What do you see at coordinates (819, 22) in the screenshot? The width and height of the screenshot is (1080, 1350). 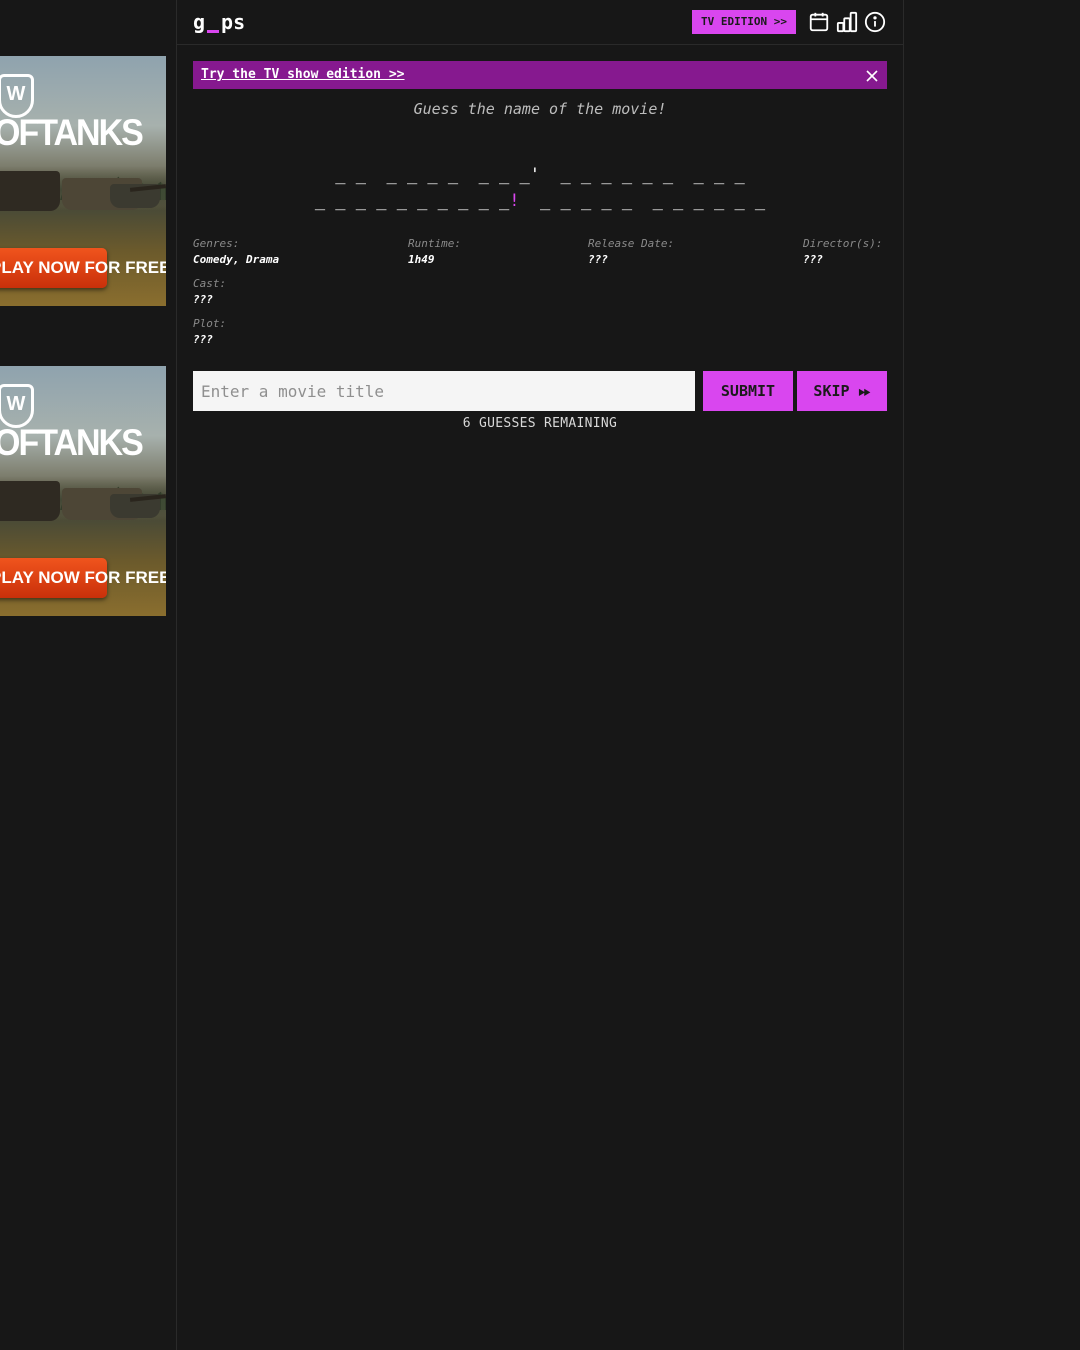 I see `calendar-icon` at bounding box center [819, 22].